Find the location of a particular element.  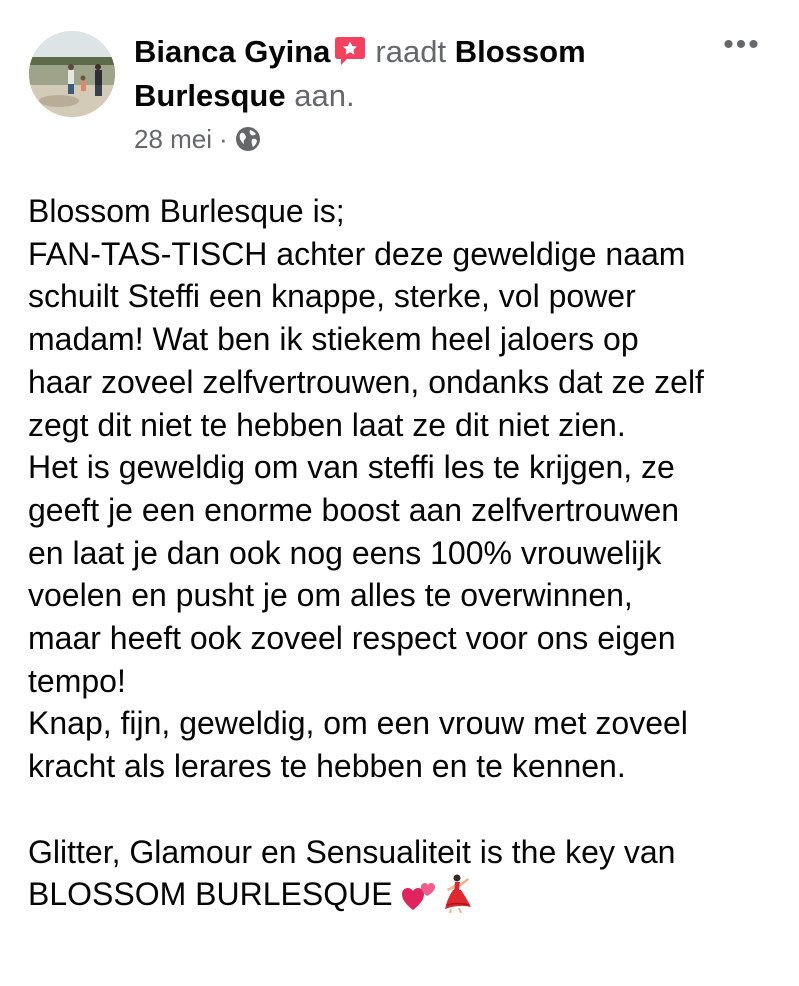

more-options-icon: ••• is located at coordinates (742, 45).